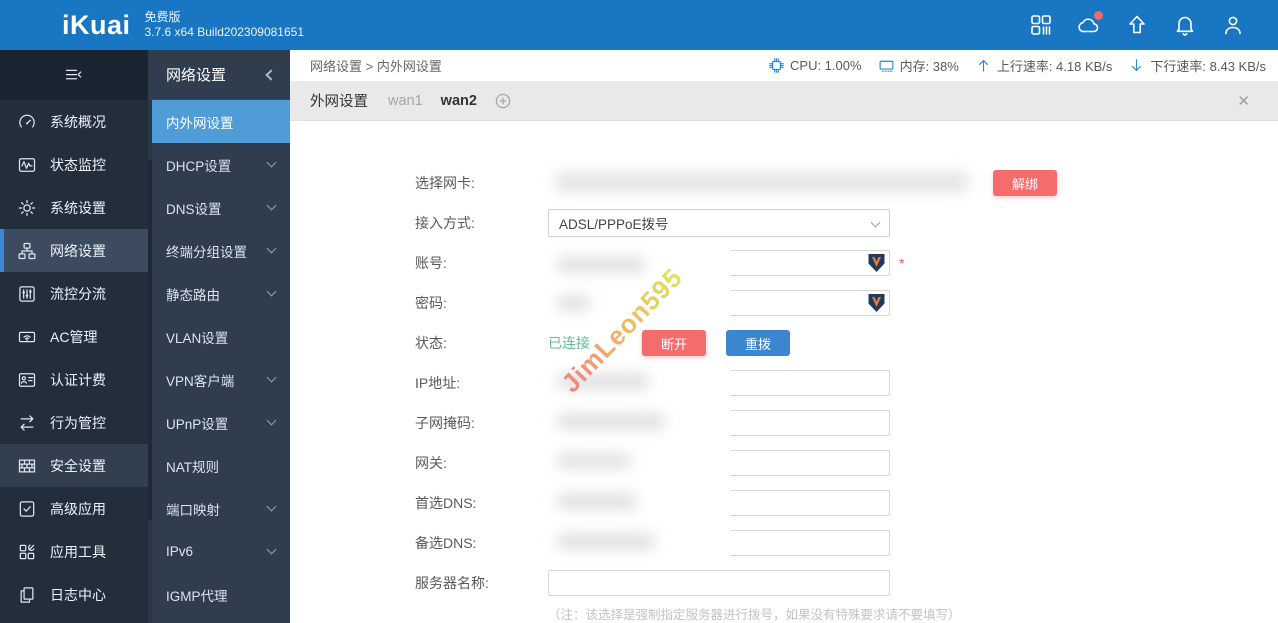 The image size is (1278, 623). Describe the element at coordinates (503, 101) in the screenshot. I see `add-wan-icon` at that location.